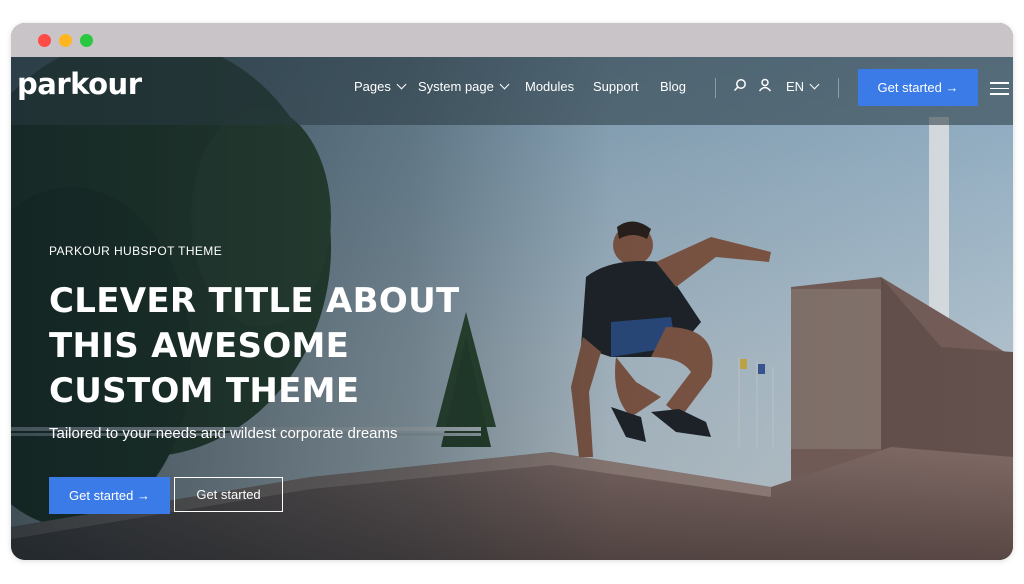 Image resolution: width=1024 pixels, height=584 pixels. I want to click on nav-item-label: Modules, so click(550, 86).